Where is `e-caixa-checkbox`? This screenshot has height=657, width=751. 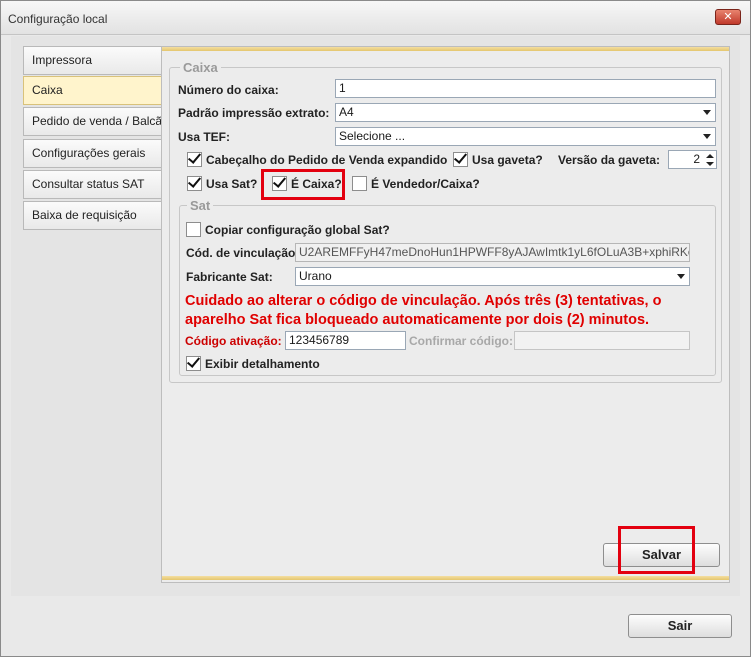 e-caixa-checkbox is located at coordinates (279, 182).